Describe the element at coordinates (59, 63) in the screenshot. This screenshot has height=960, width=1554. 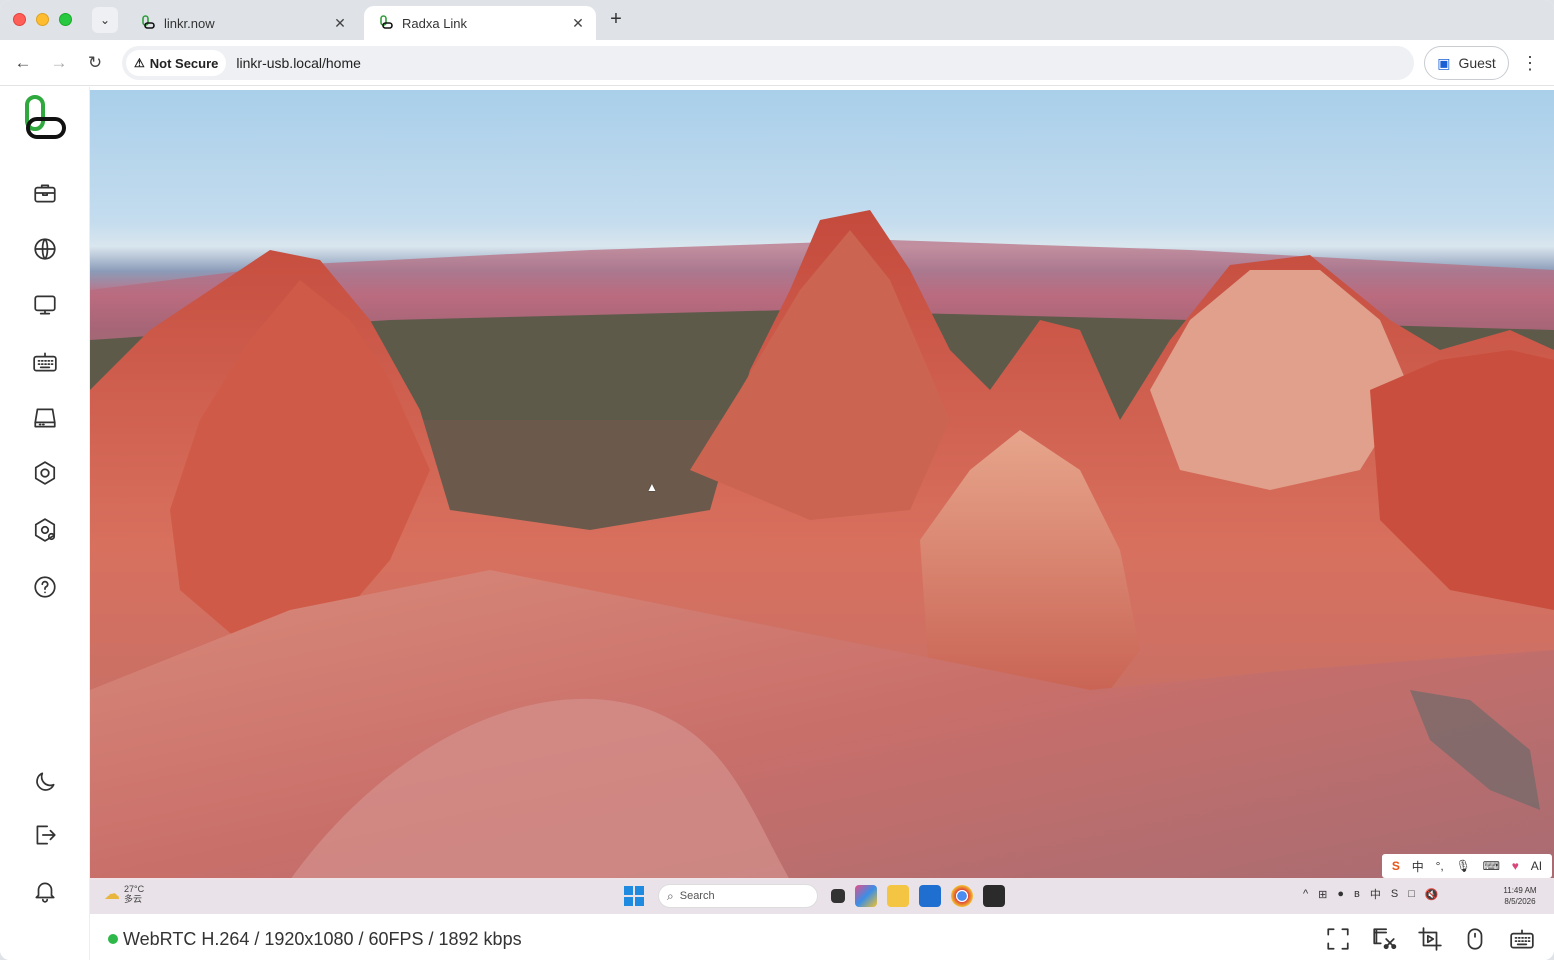
I see `forward-button: →` at that location.